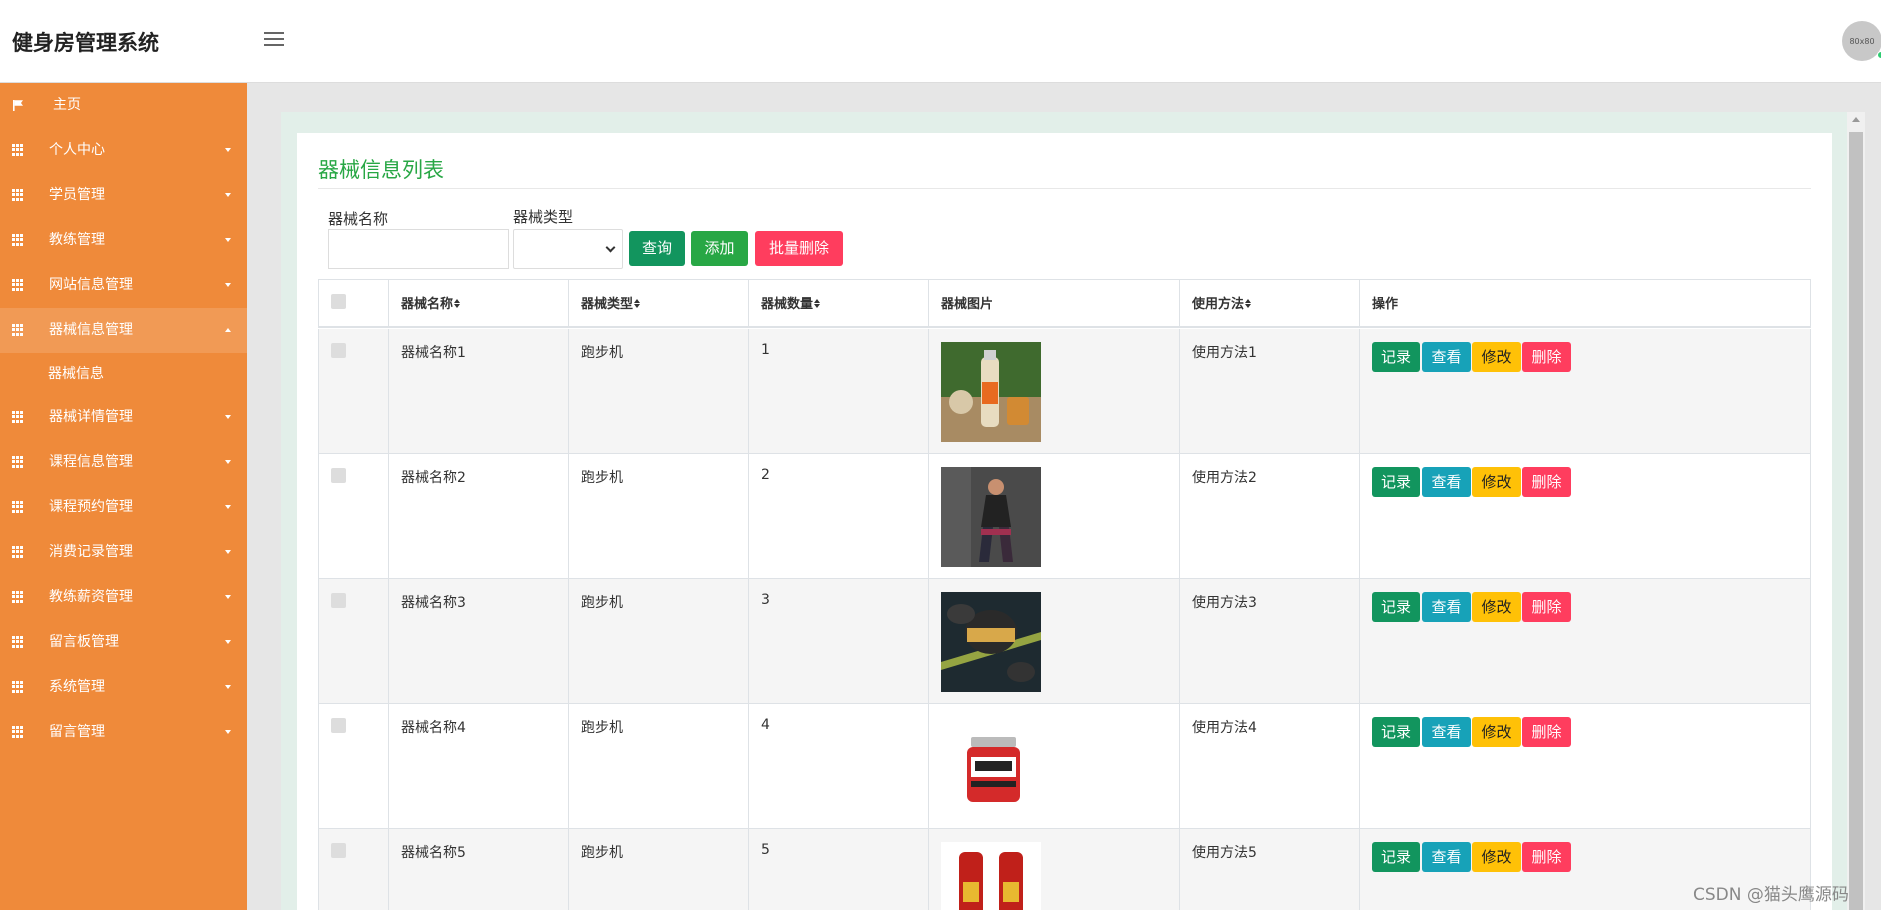 Image resolution: width=1881 pixels, height=910 pixels. Describe the element at coordinates (568, 249) in the screenshot. I see `type-filter-select` at that location.